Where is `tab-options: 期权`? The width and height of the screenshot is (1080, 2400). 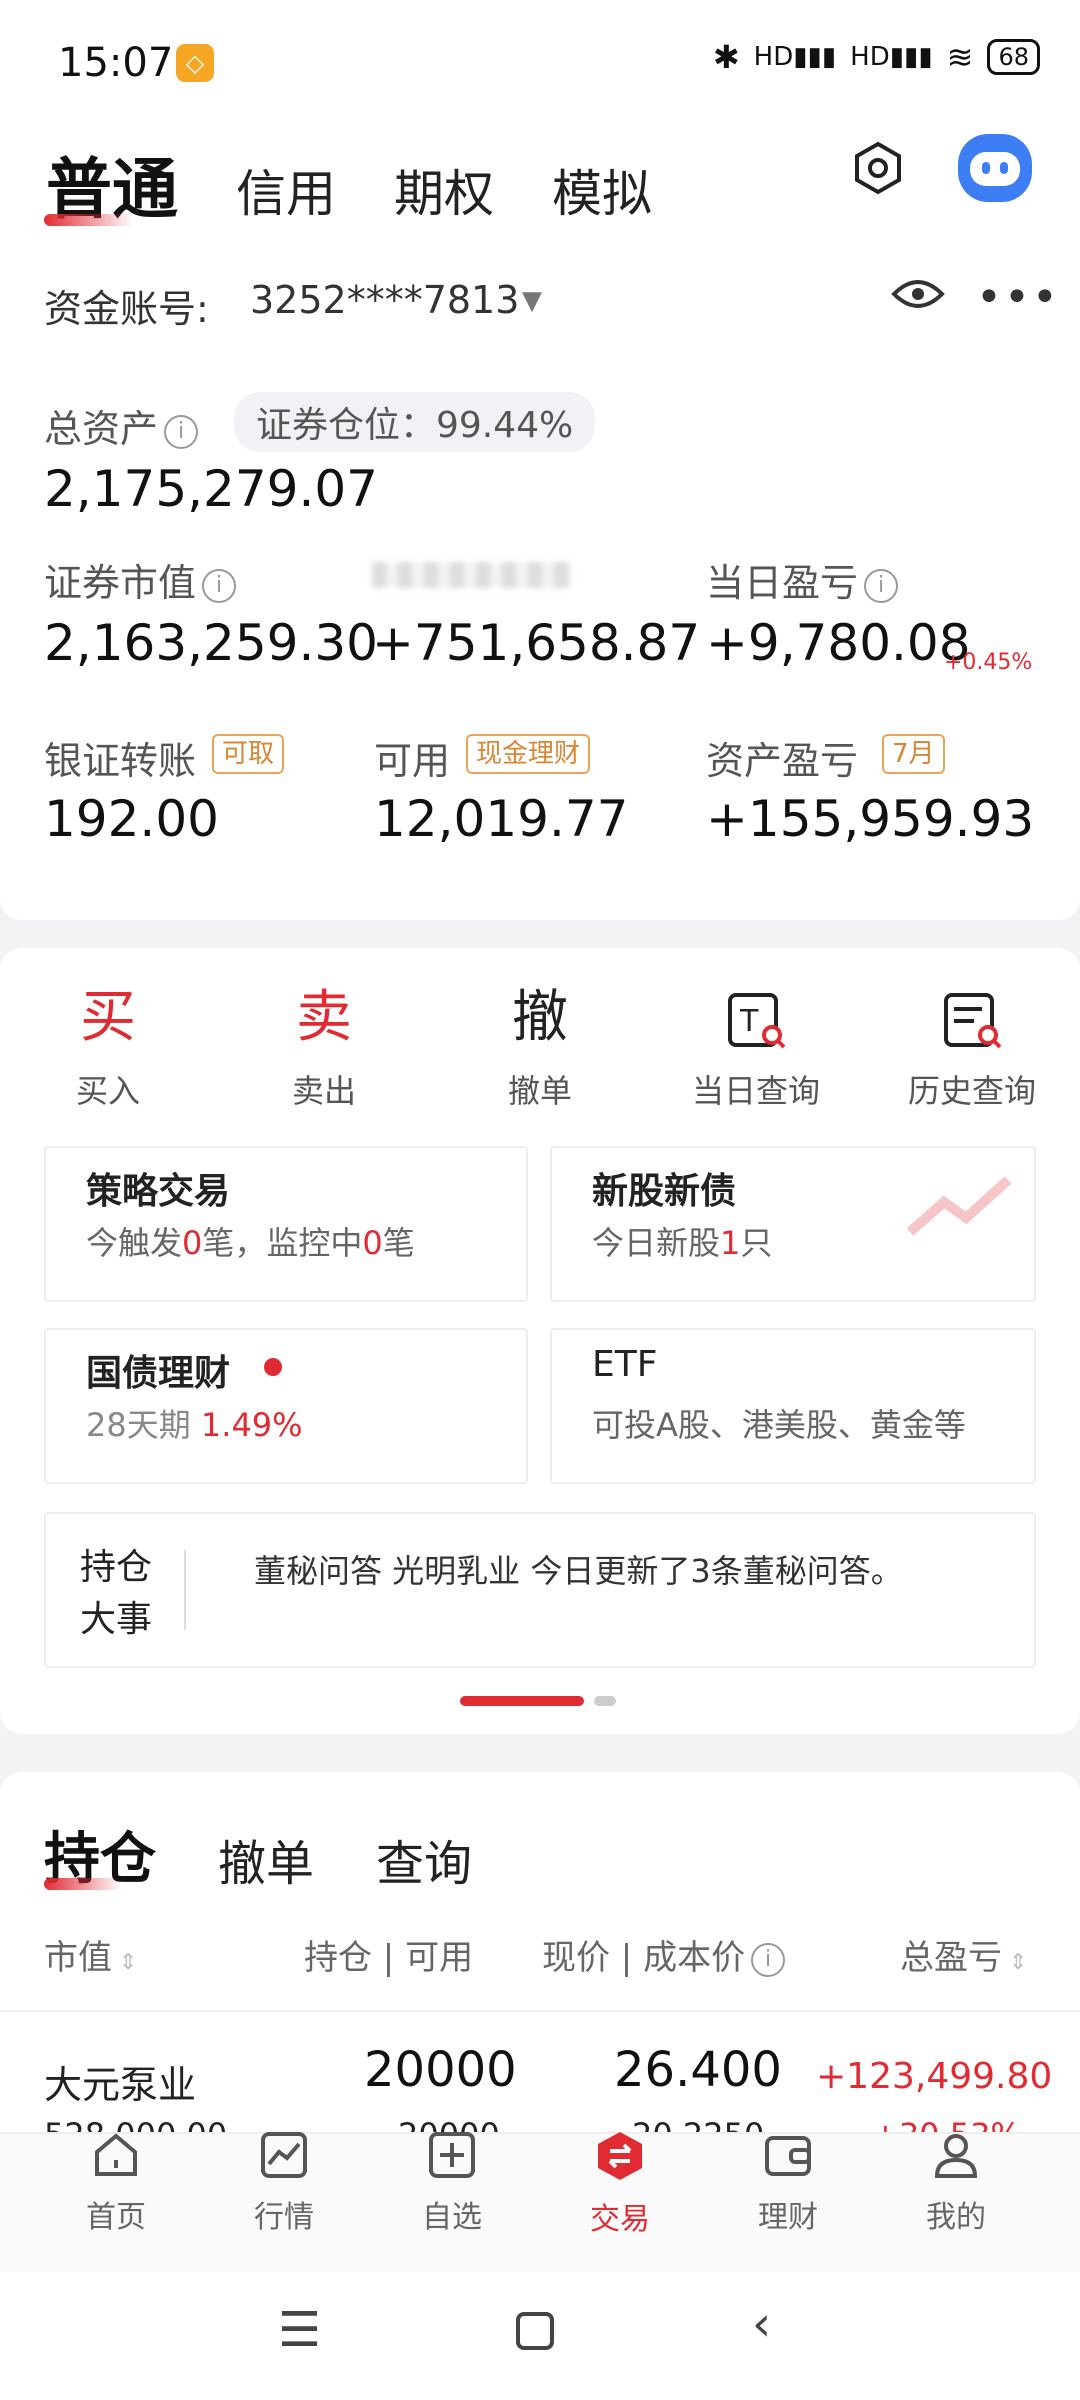 tab-options: 期权 is located at coordinates (444, 190).